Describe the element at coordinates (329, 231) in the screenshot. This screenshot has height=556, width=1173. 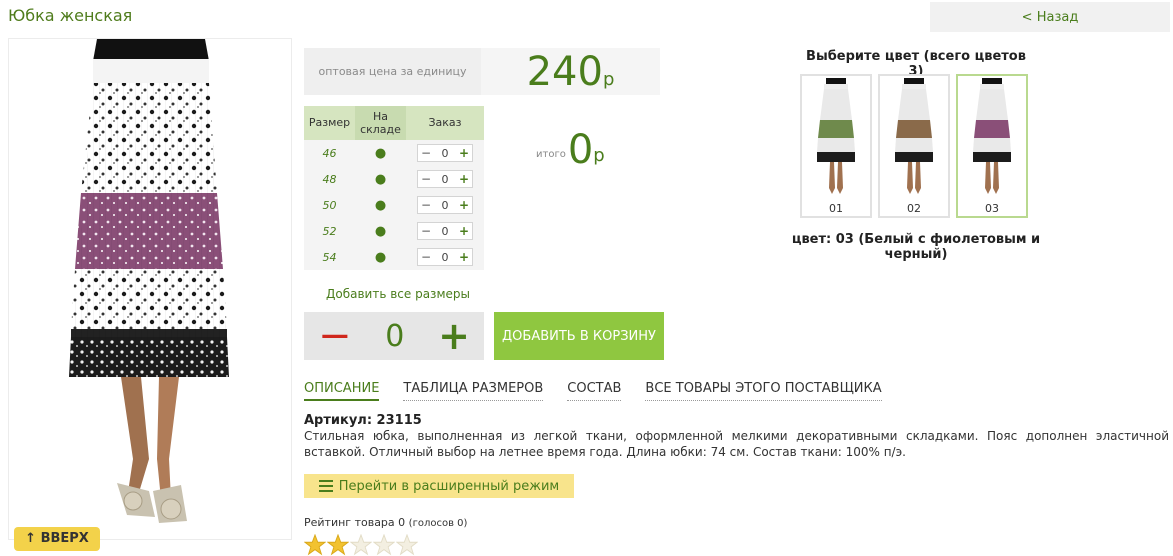
I see `size-cell: 52` at that location.